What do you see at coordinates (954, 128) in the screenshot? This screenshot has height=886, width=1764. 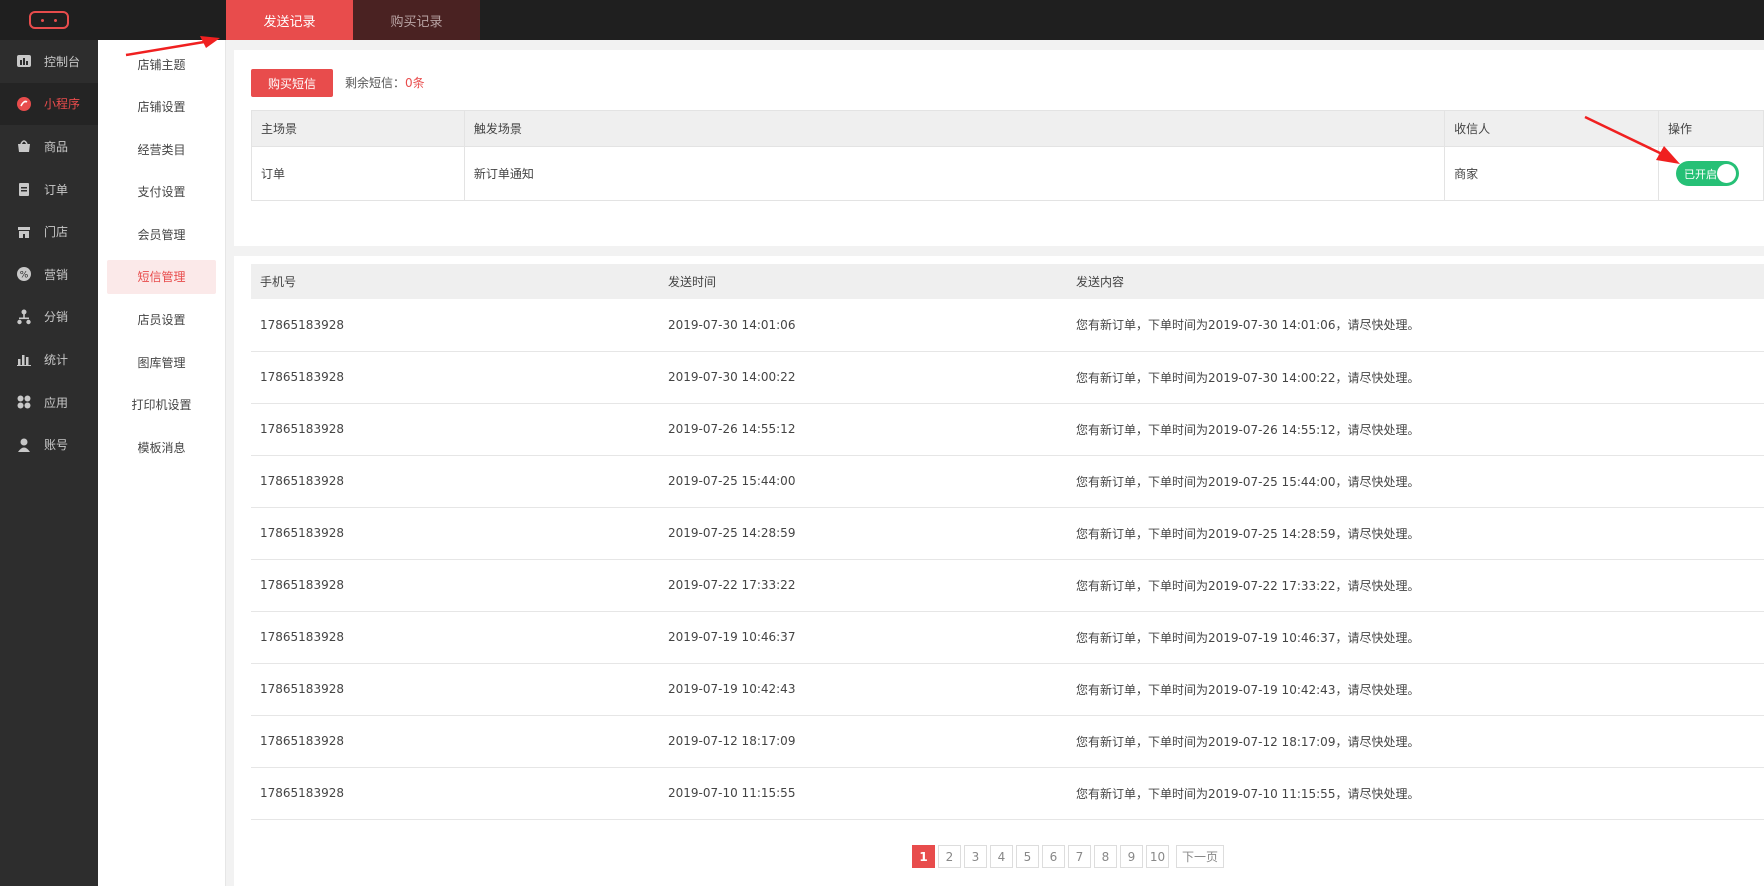 I see `column-header-trigger-scene: 触发场景` at bounding box center [954, 128].